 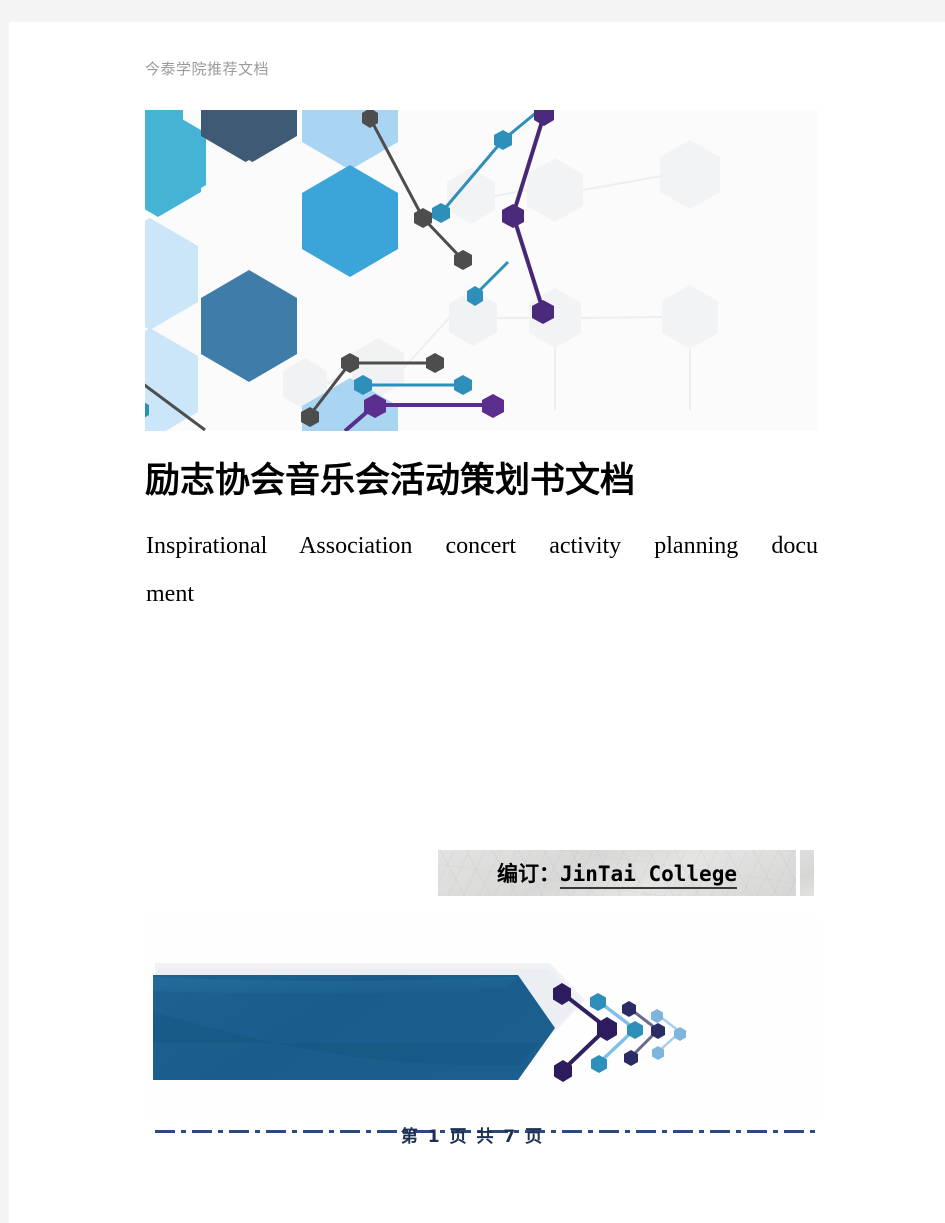 What do you see at coordinates (207, 69) in the screenshot?
I see `running-header: 今泰学院推荐文档` at bounding box center [207, 69].